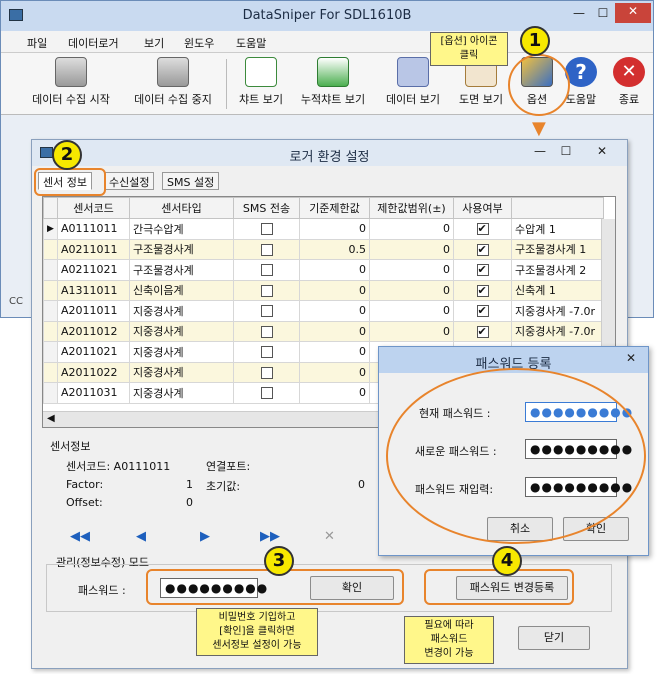  I want to click on stop-collect-button: 데이터 수집 중지, so click(173, 84).